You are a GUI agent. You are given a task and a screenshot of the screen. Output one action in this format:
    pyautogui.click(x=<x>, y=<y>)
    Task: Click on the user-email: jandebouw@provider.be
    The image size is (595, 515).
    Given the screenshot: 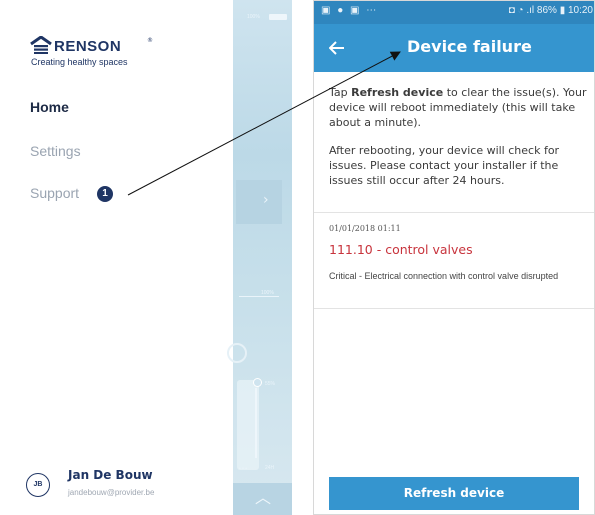 What is the action you would take?
    pyautogui.click(x=111, y=492)
    